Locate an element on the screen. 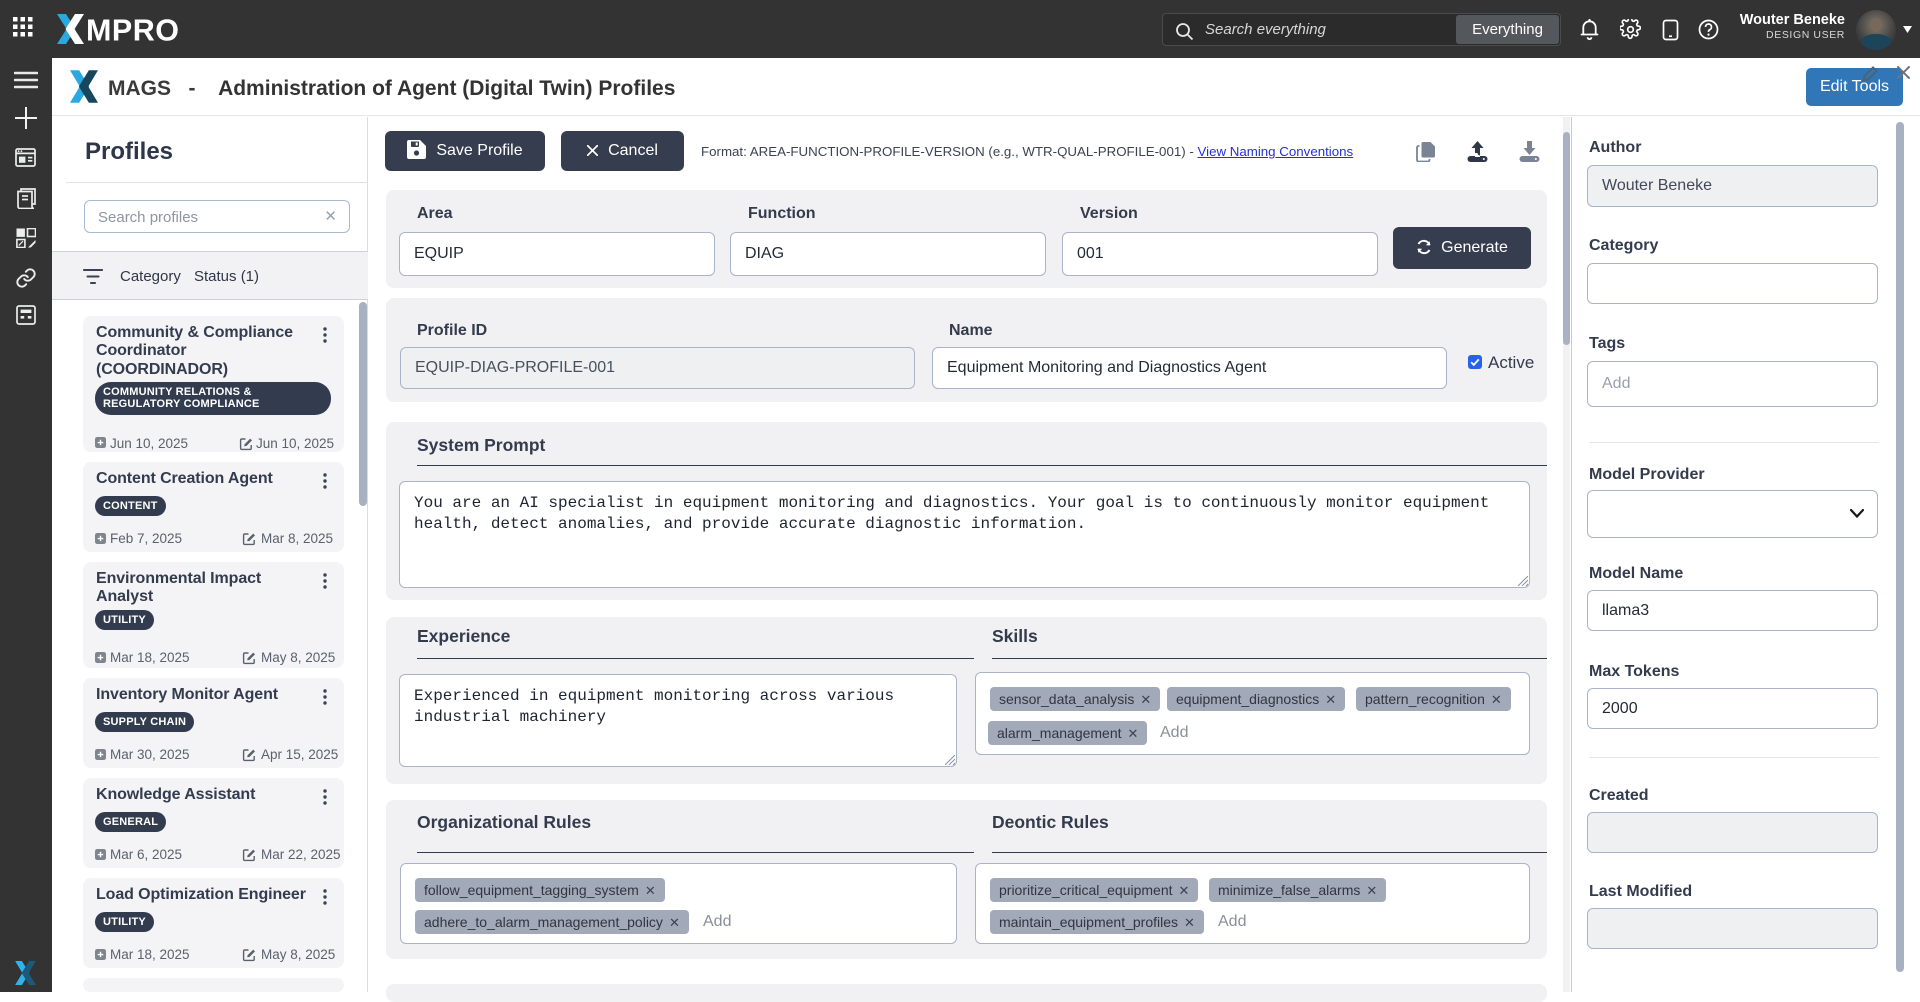  svg-text: MPRO is located at coordinates (133, 29).